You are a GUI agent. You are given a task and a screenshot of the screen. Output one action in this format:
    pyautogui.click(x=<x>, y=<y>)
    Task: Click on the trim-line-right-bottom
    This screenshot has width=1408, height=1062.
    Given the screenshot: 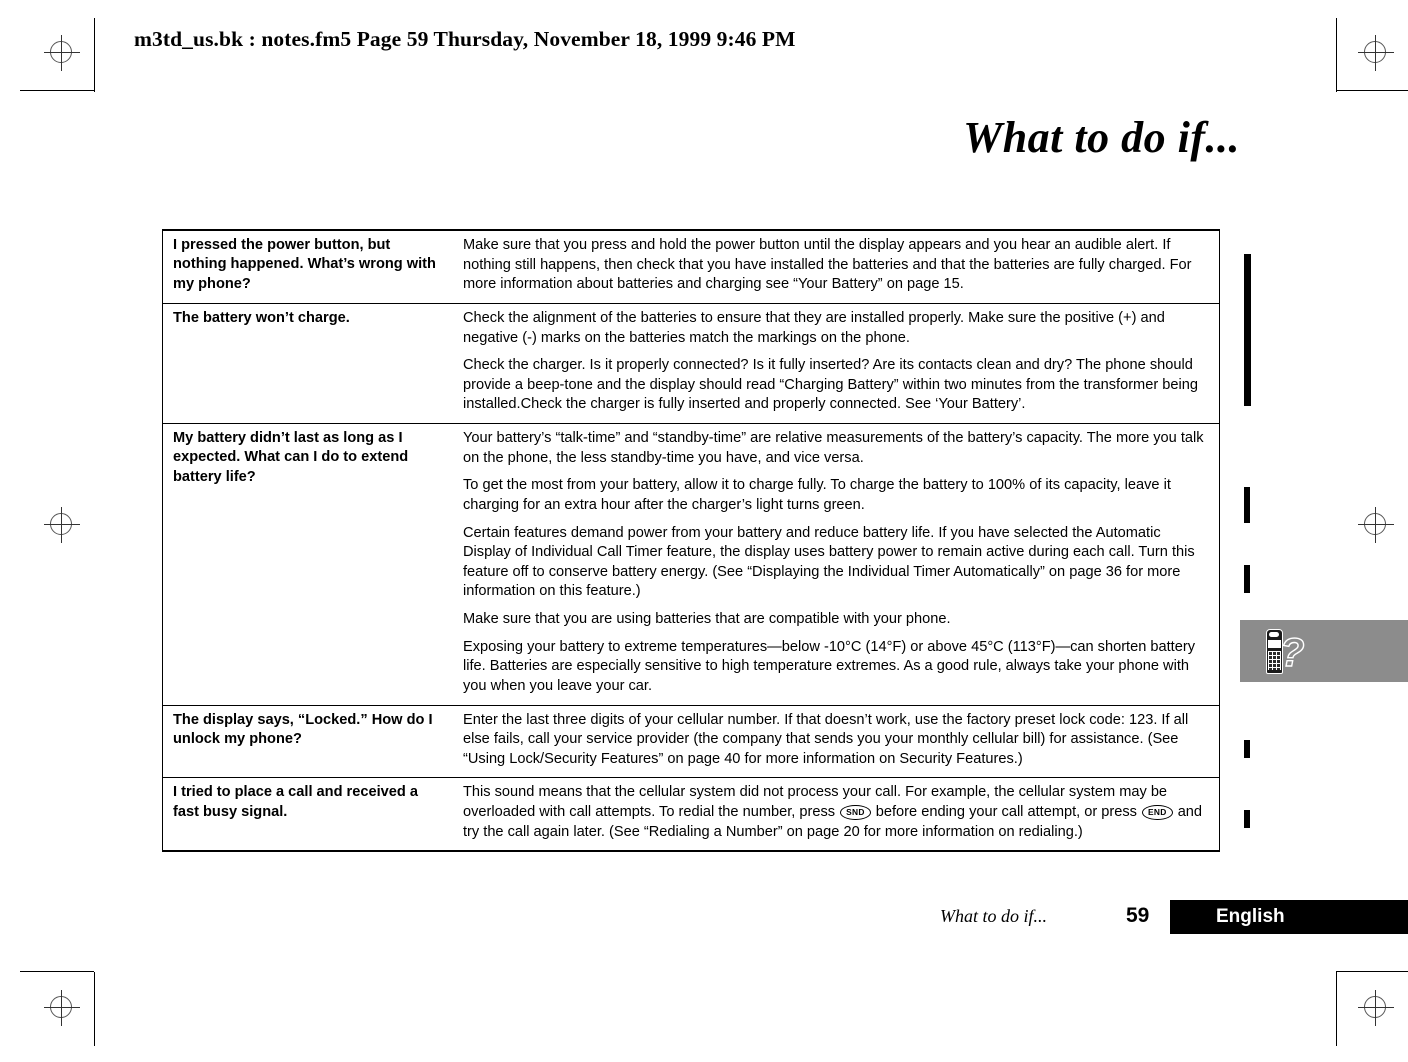 What is the action you would take?
    pyautogui.click(x=1336, y=1009)
    